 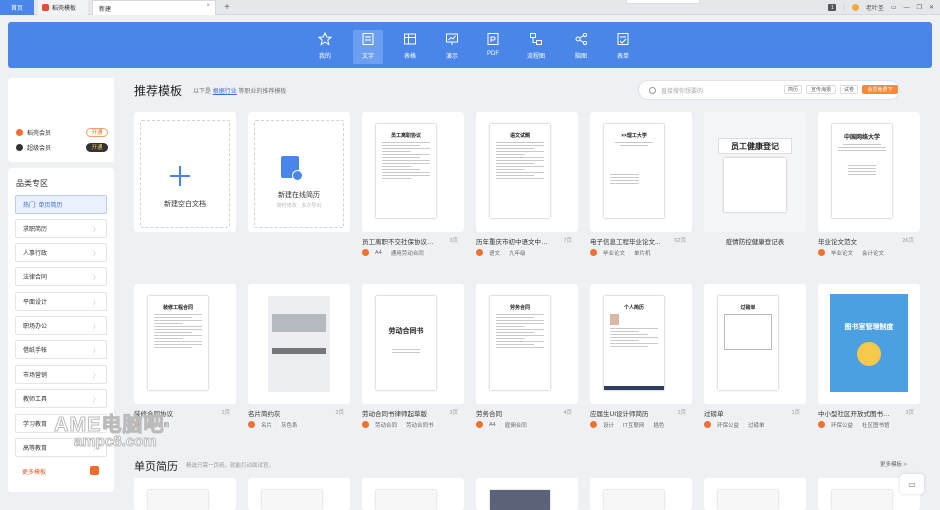 What do you see at coordinates (227, 7) in the screenshot?
I see `add-tab-button: +` at bounding box center [227, 7].